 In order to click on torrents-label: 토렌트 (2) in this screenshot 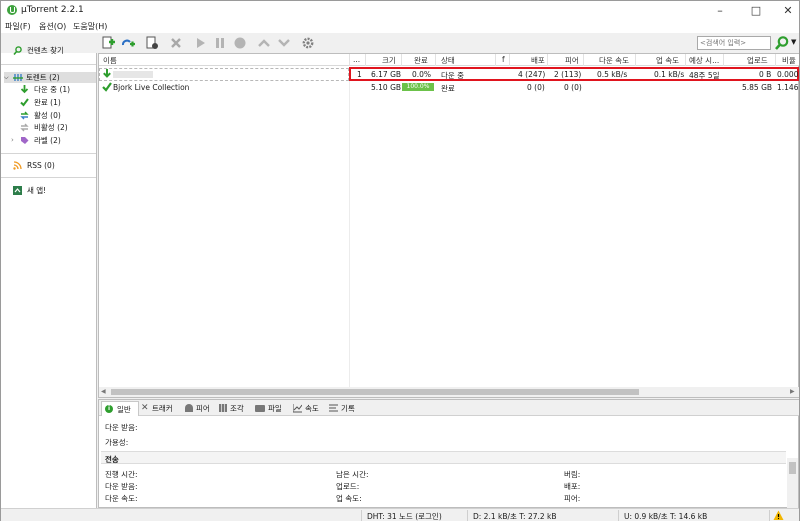, I will do `click(43, 77)`.